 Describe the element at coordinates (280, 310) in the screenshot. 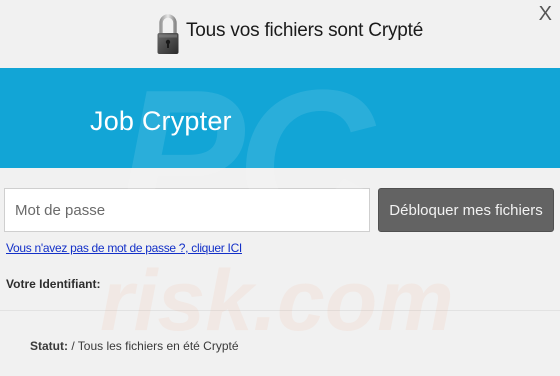

I see `divider` at that location.